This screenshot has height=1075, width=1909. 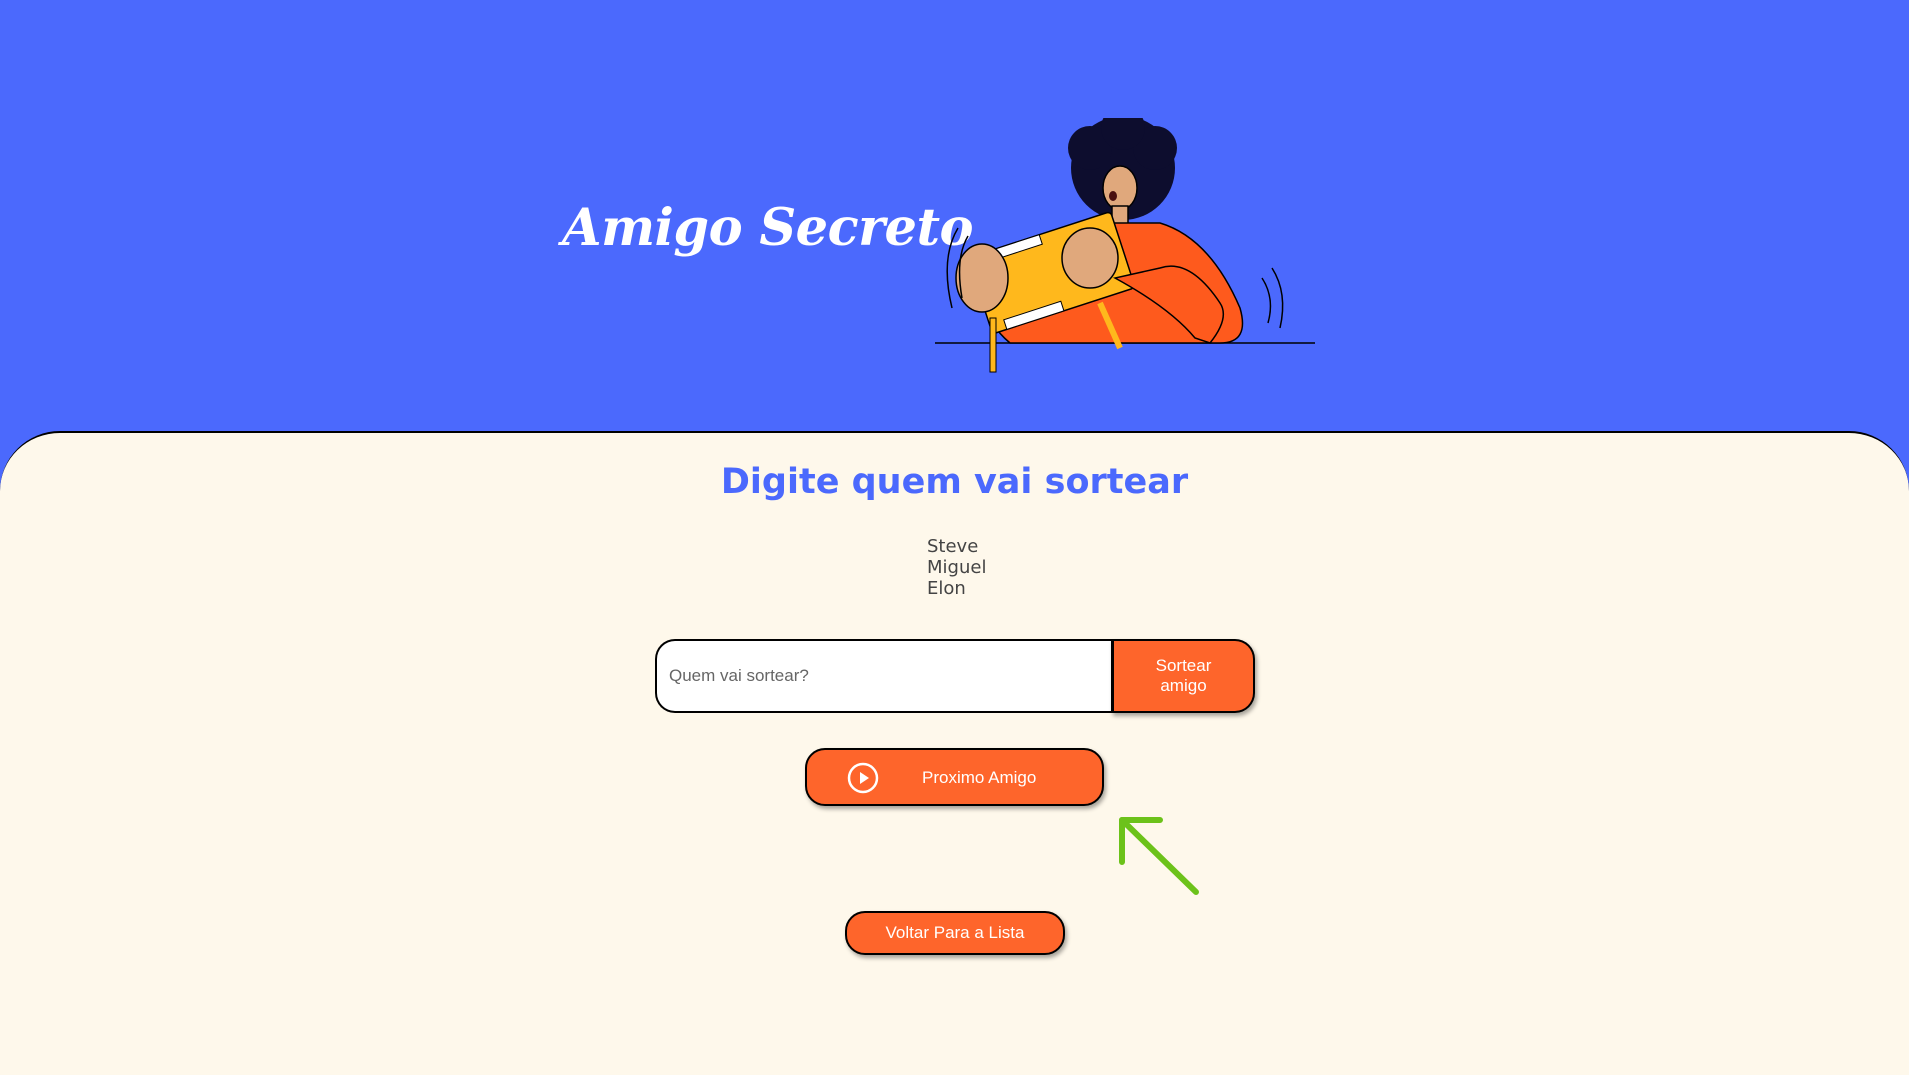 I want to click on friend-name-input, so click(x=883, y=676).